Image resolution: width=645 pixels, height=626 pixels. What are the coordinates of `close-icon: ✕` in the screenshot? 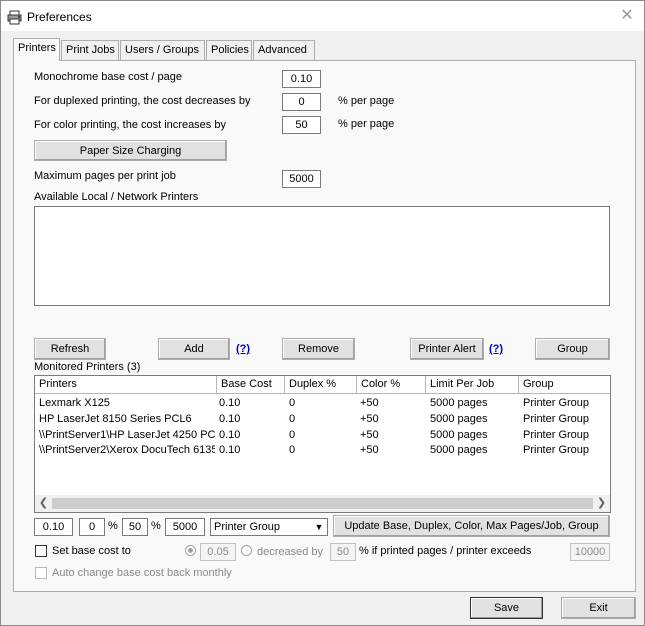 It's located at (627, 16).